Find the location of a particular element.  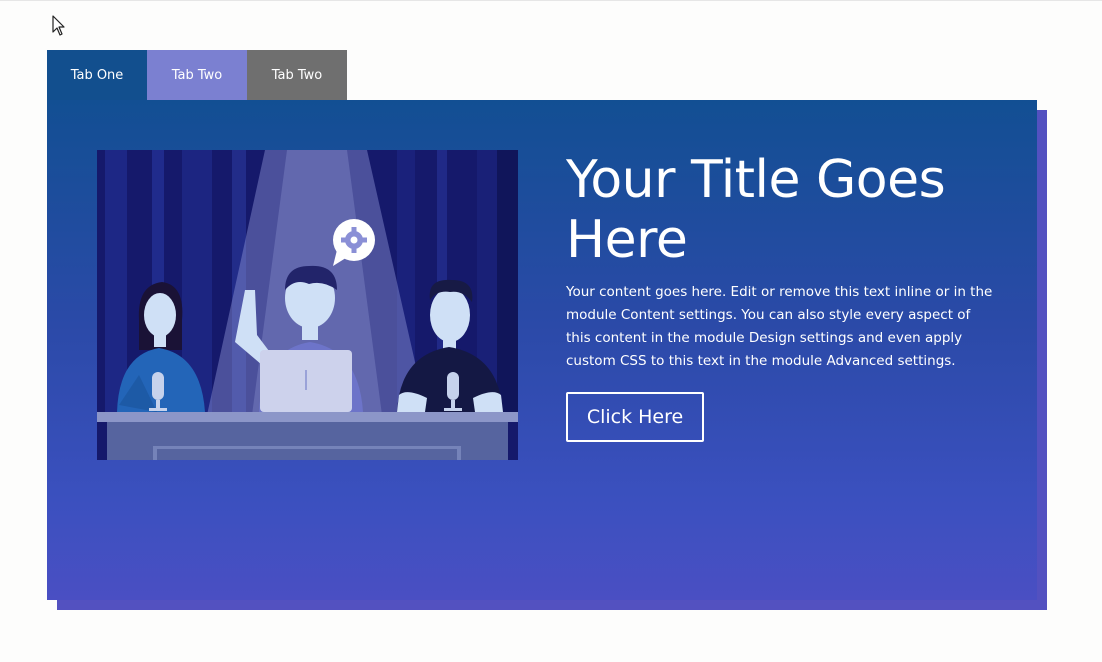

tab-one: Tab One is located at coordinates (97, 75).